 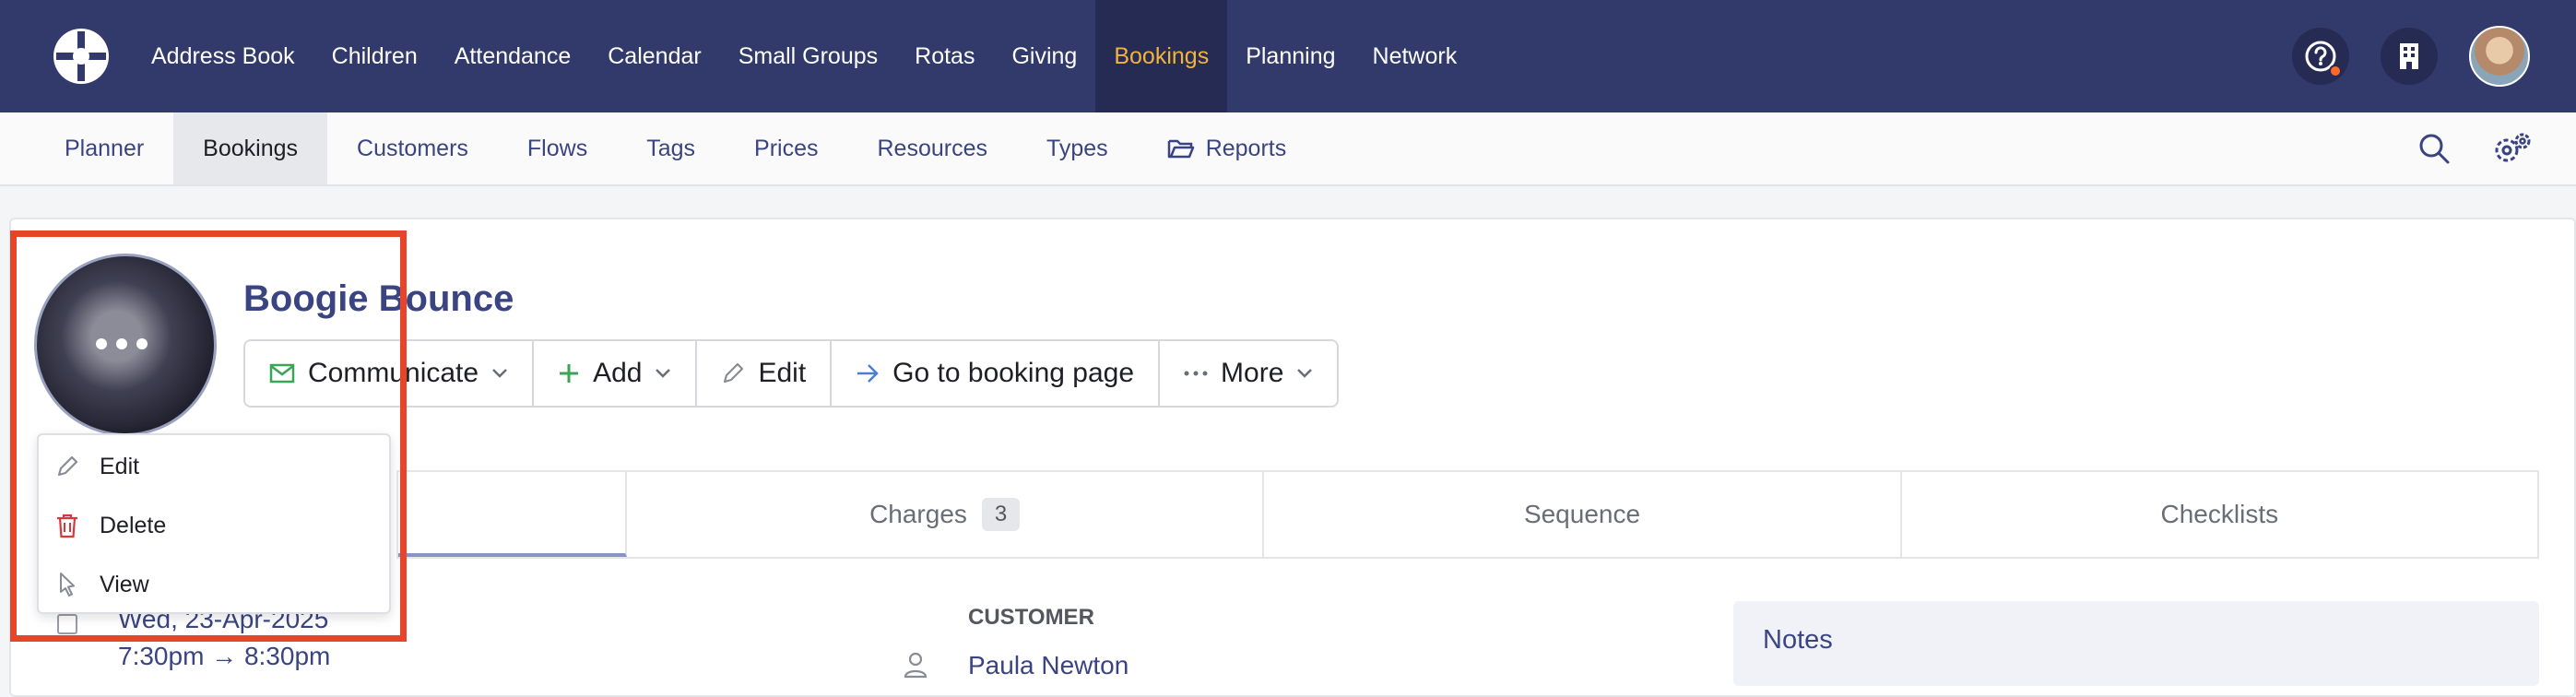 I want to click on tab-charges: Charges 3, so click(x=946, y=515).